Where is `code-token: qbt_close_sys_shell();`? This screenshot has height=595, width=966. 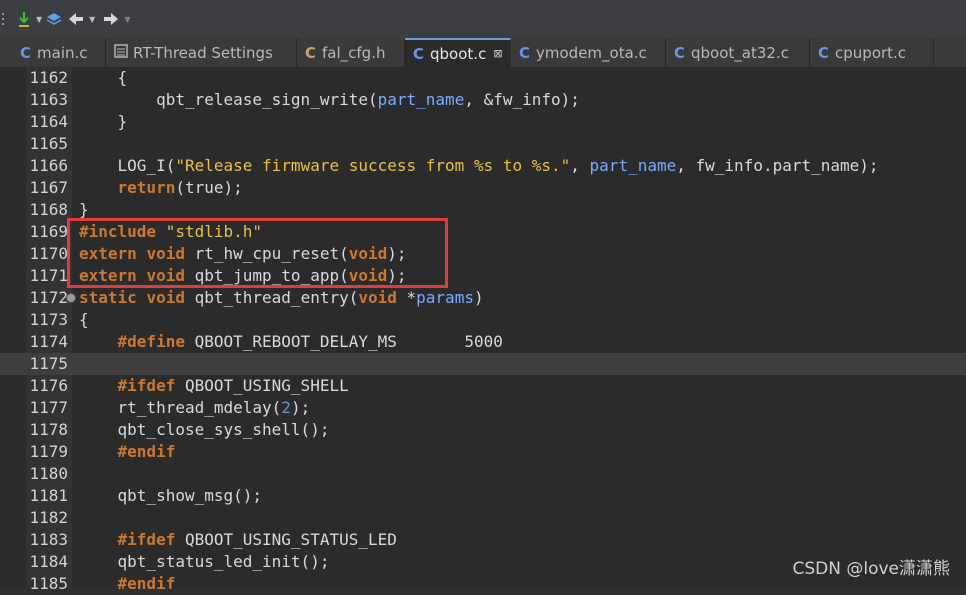
code-token: qbt_close_sys_shell(); is located at coordinates (204, 429).